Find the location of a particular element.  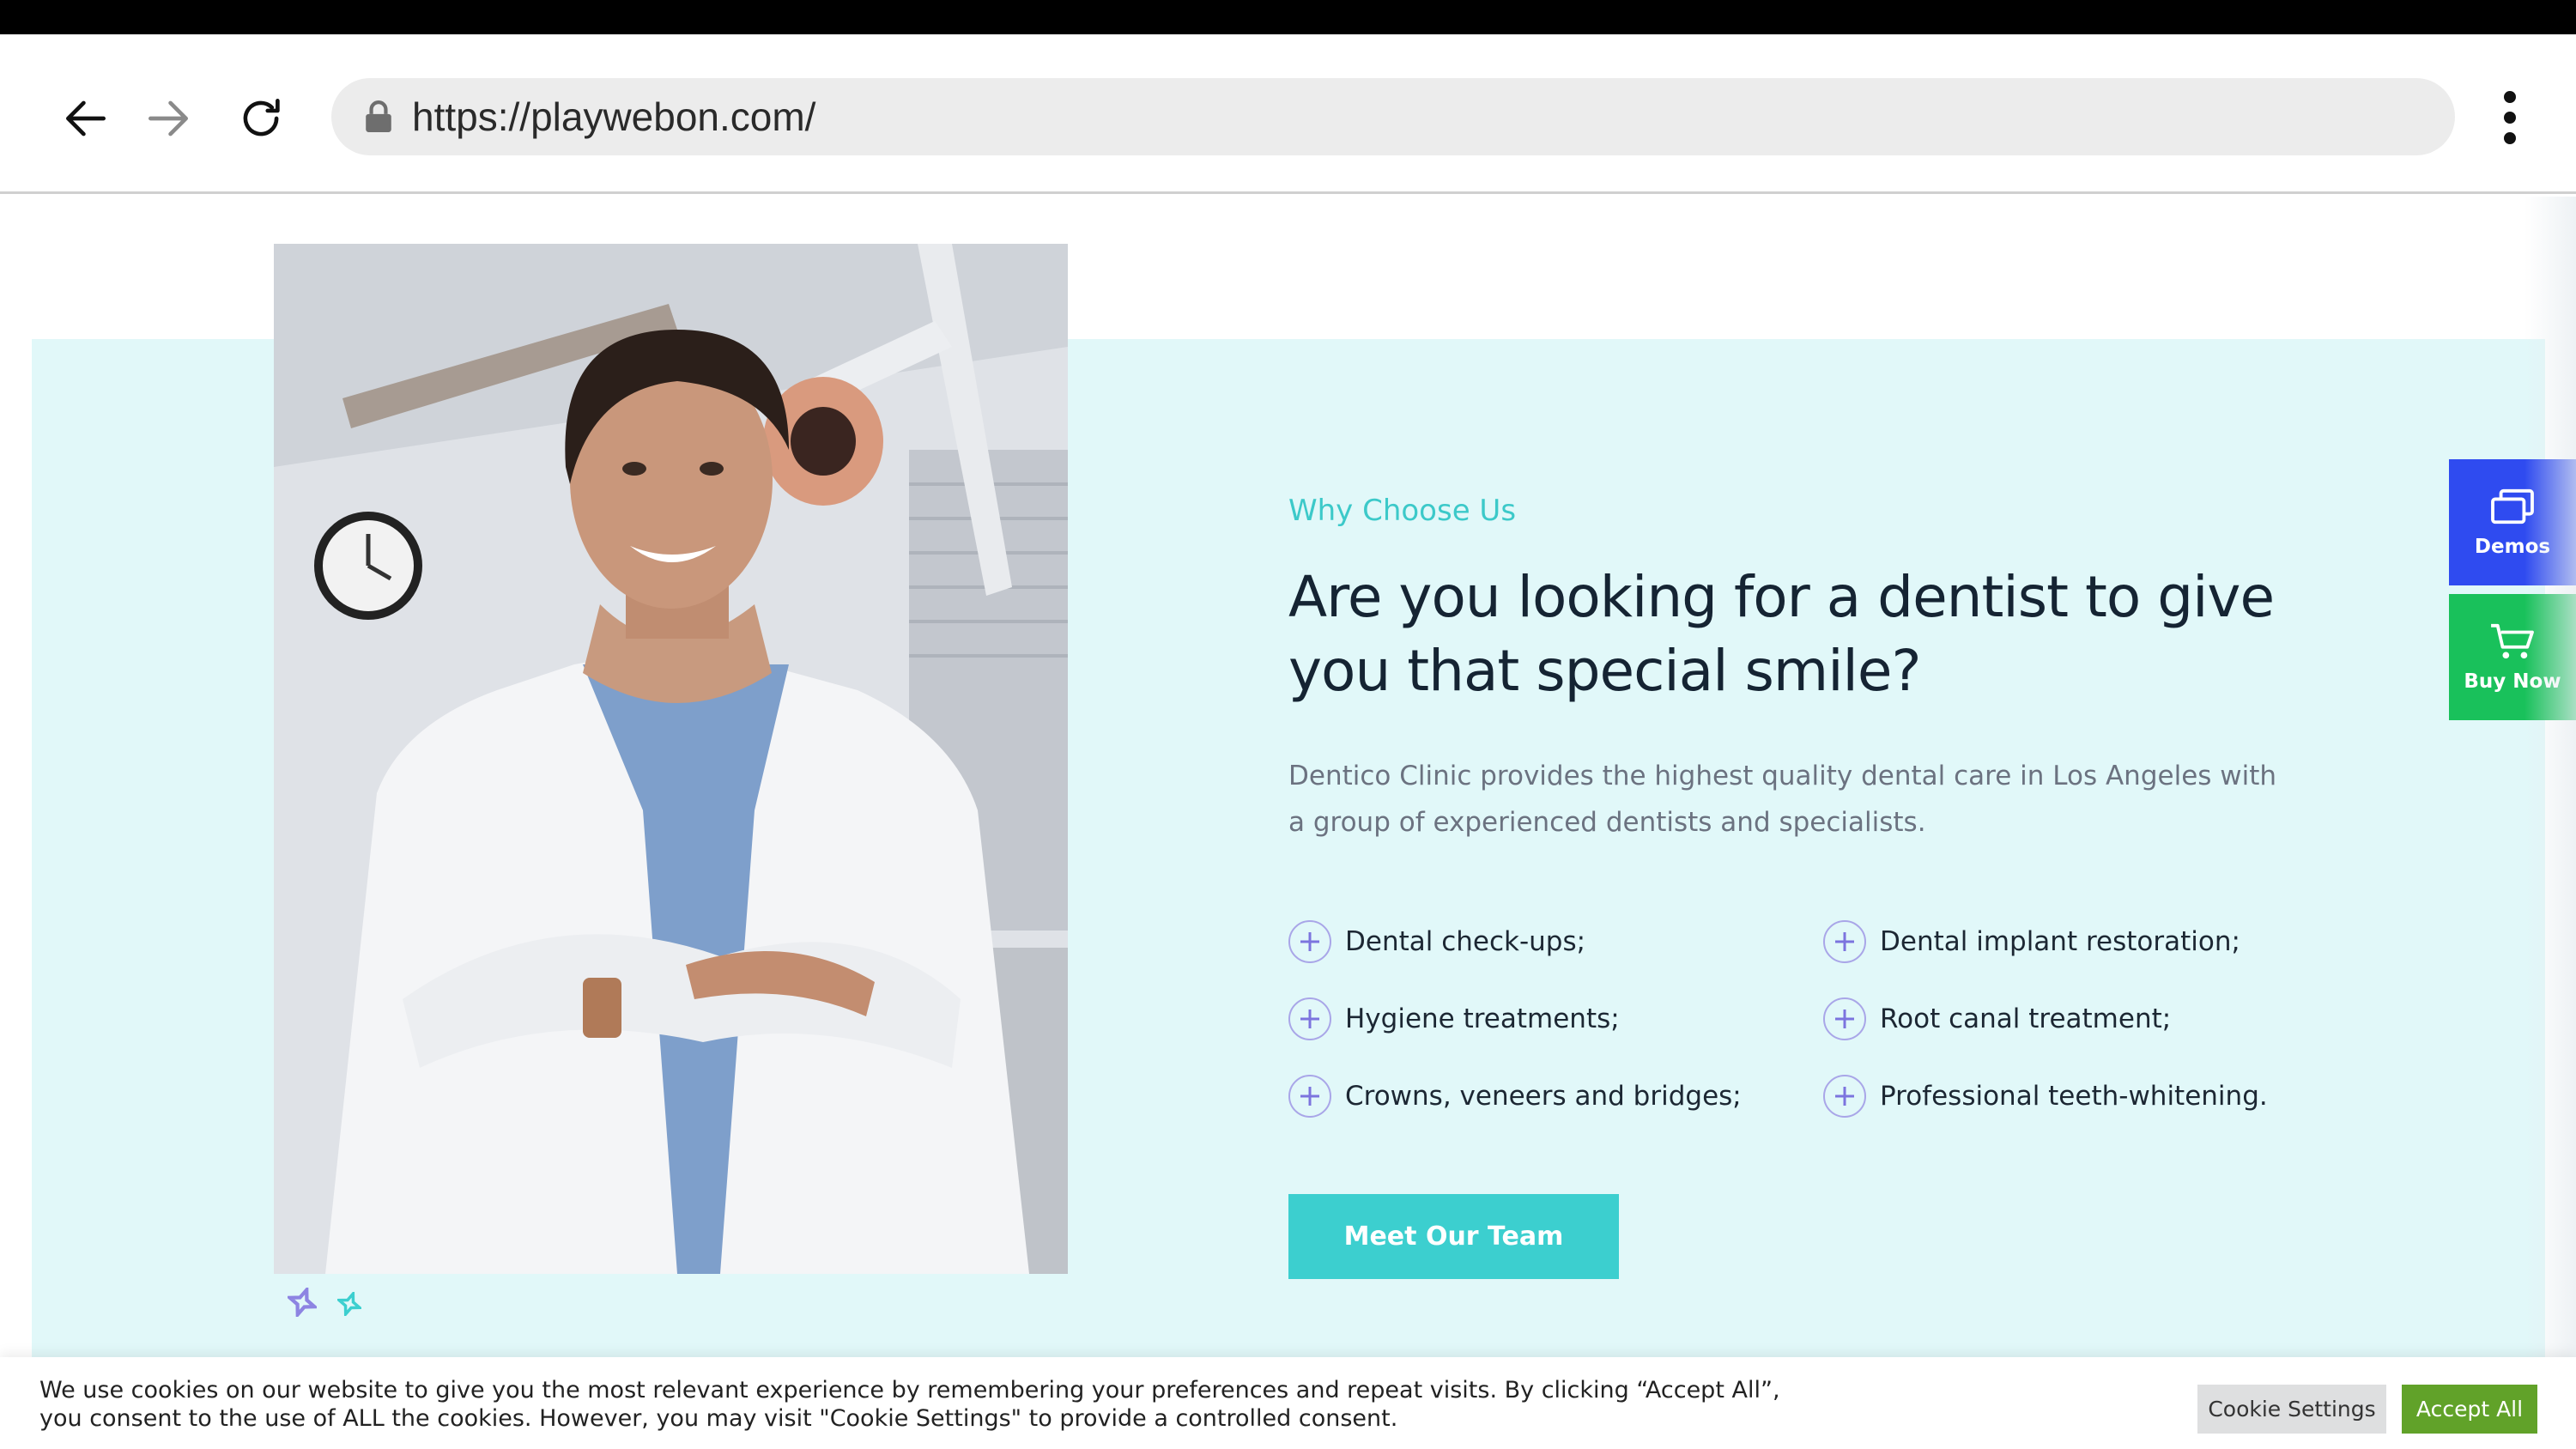

feature-item: Professional teeth-whitening. is located at coordinates (2045, 1096).